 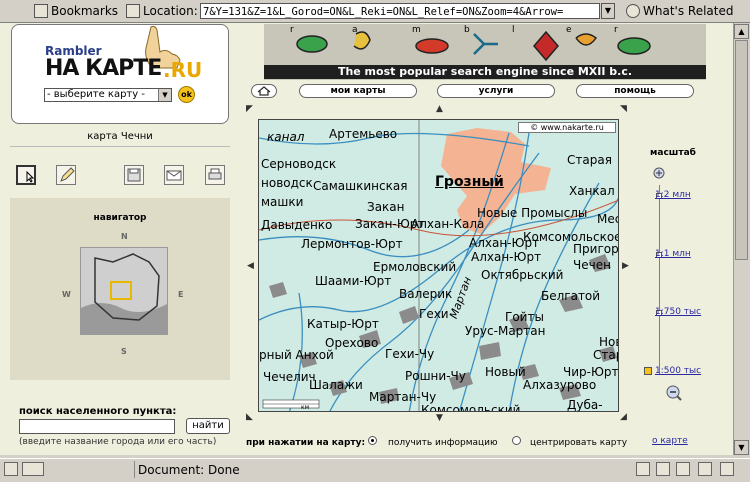 I want to click on radio-get-info, so click(x=372, y=440).